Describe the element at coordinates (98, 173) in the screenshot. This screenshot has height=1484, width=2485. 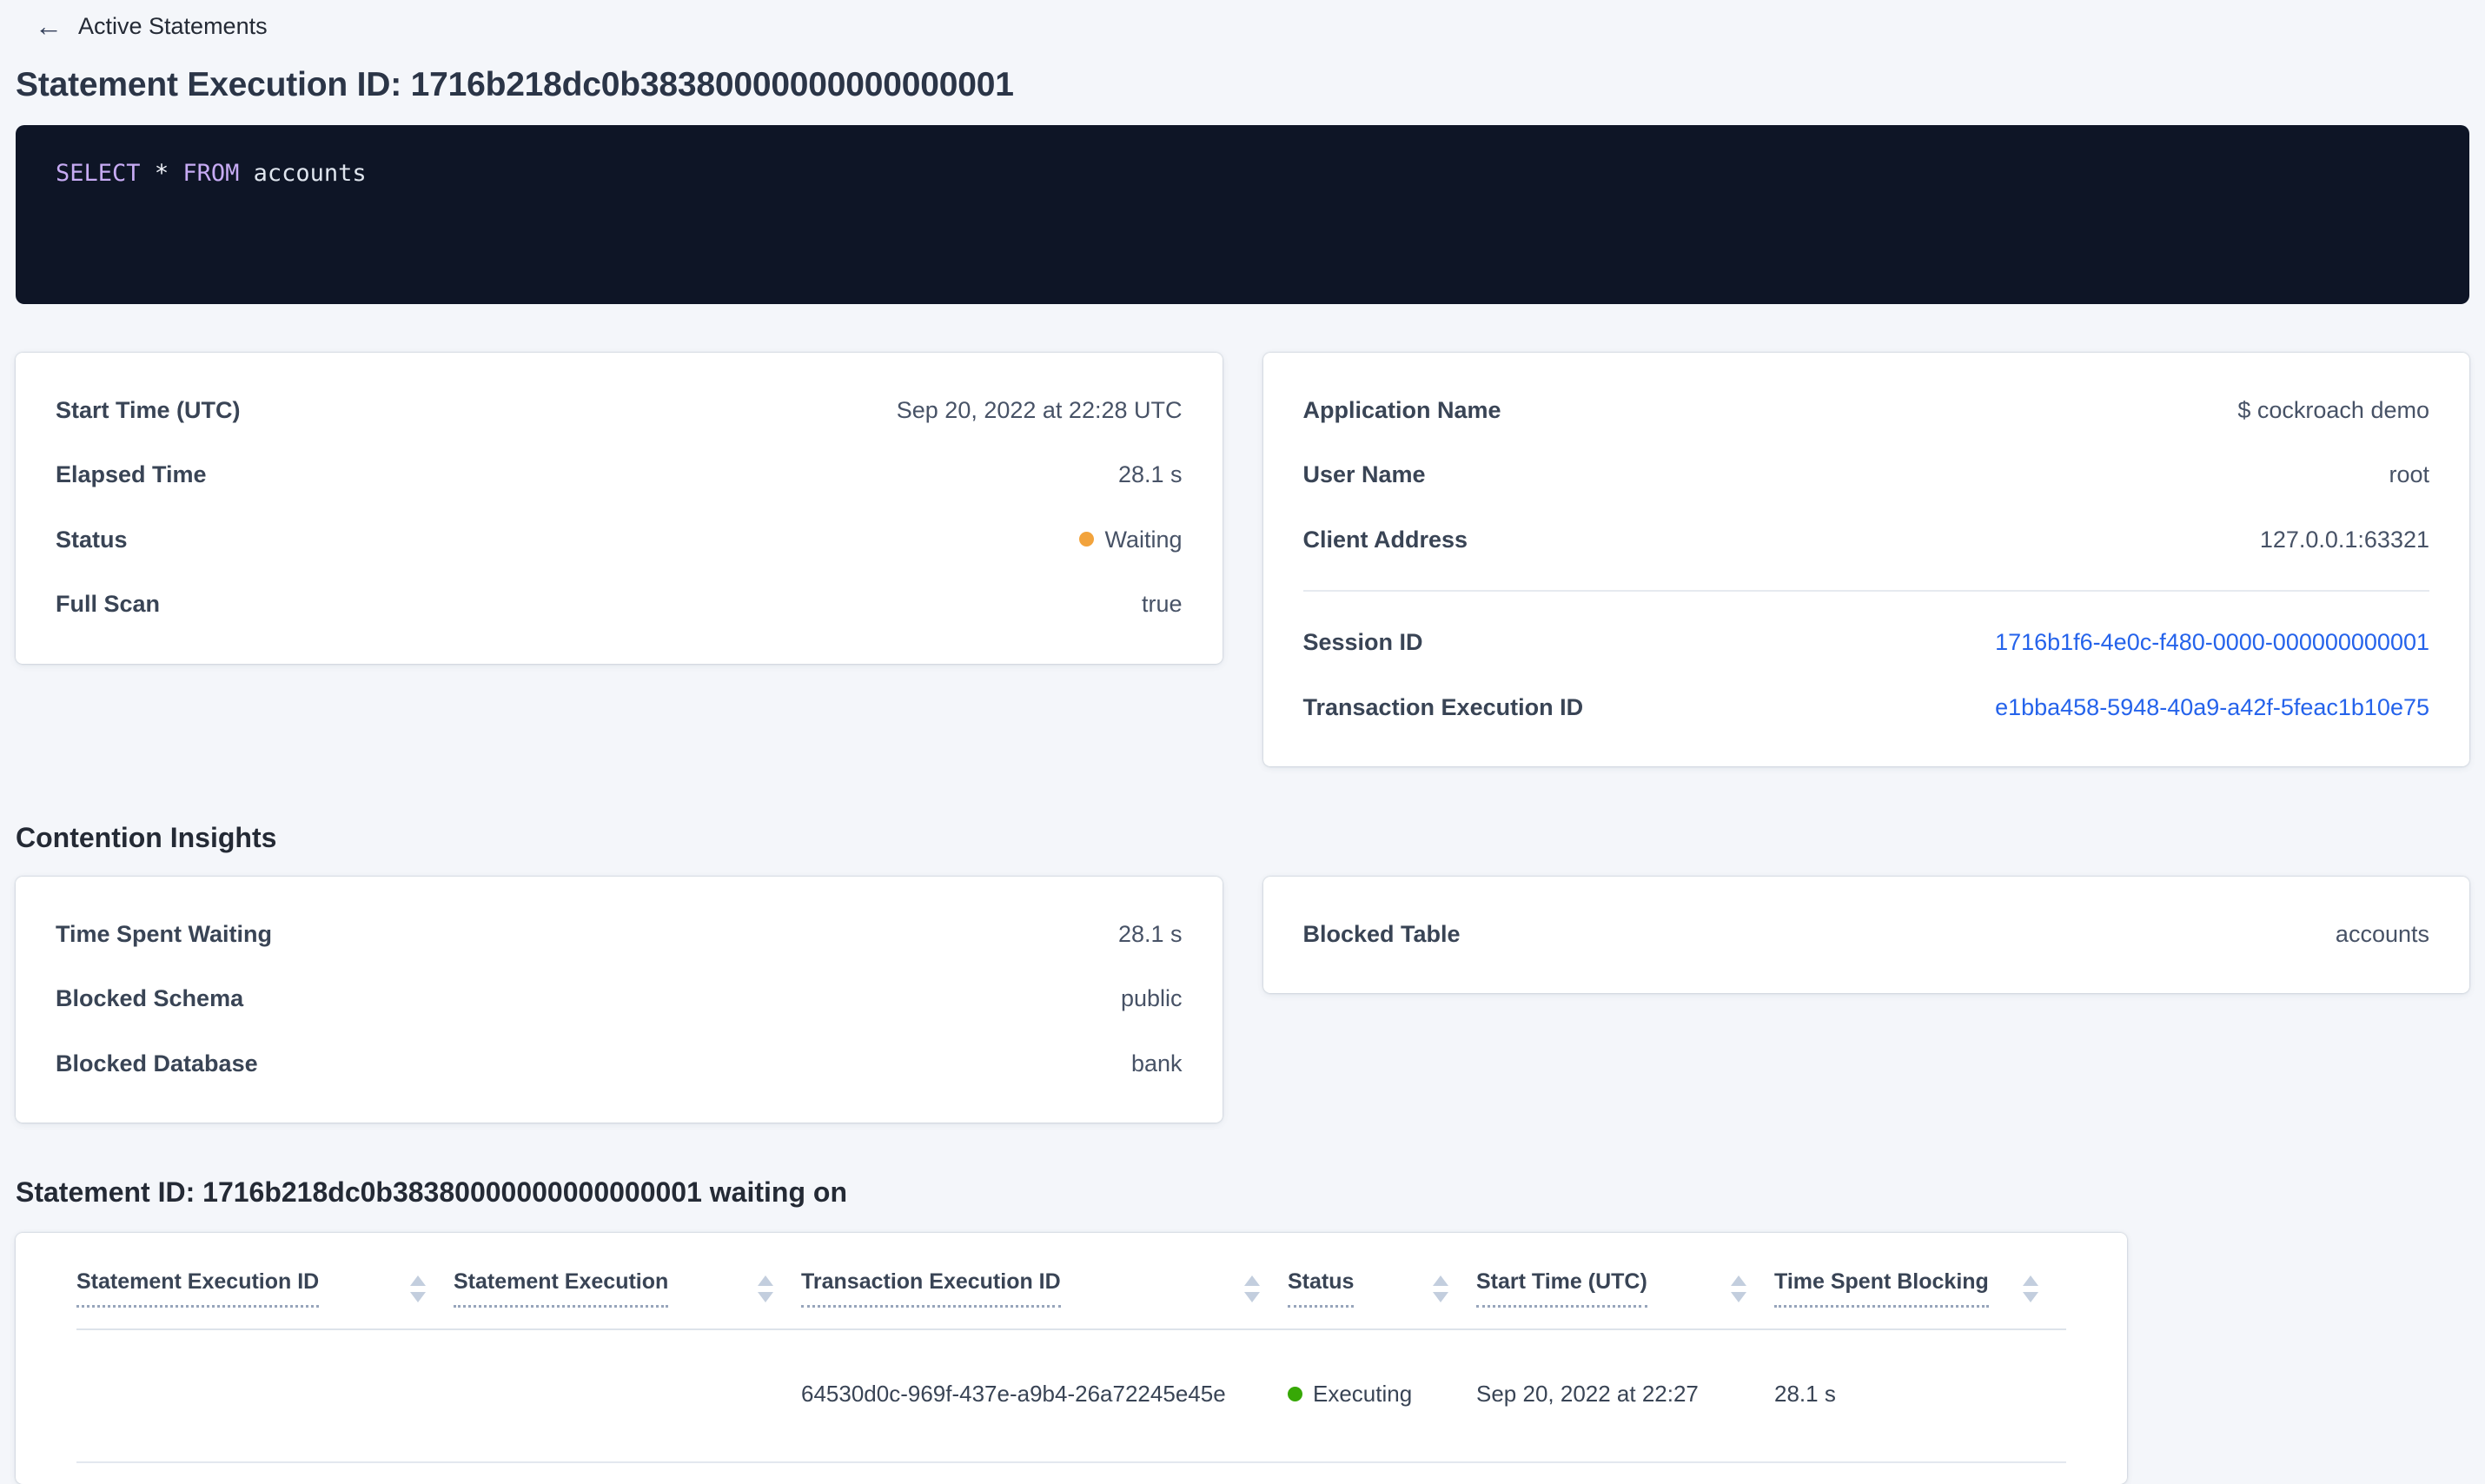
I see `sql-keyword-select: SELECT` at that location.